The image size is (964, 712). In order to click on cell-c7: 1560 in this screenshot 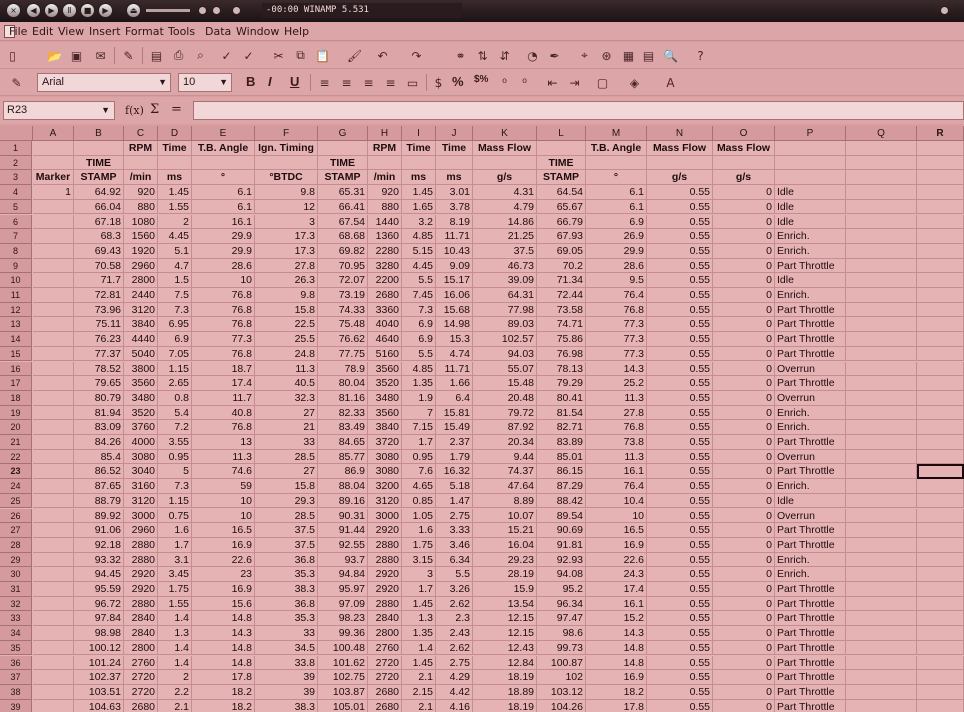, I will do `click(141, 236)`.